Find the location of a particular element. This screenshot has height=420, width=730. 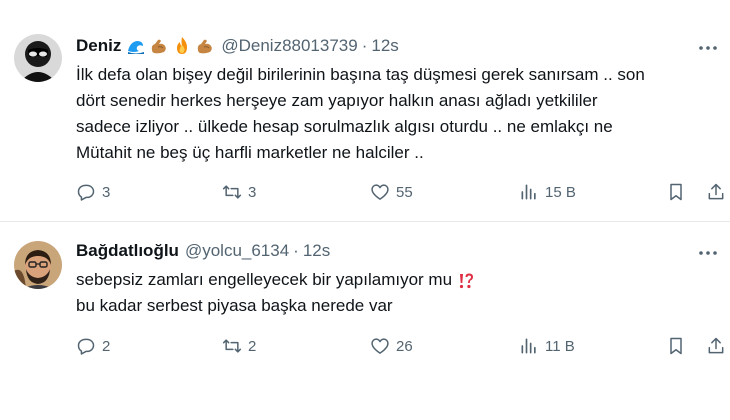

author-name: Bağdatlıoğlu is located at coordinates (127, 251).